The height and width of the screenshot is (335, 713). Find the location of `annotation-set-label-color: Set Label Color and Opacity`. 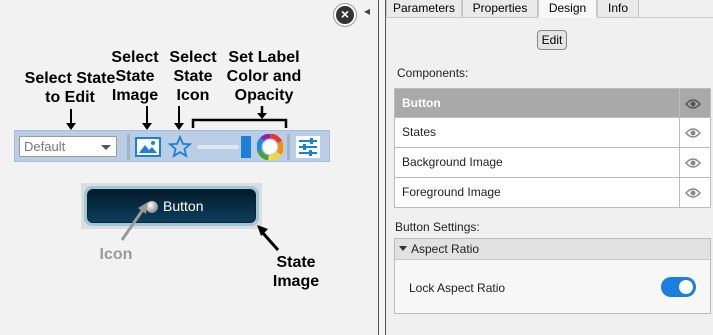

annotation-set-label-color: Set Label Color and Opacity is located at coordinates (264, 76).